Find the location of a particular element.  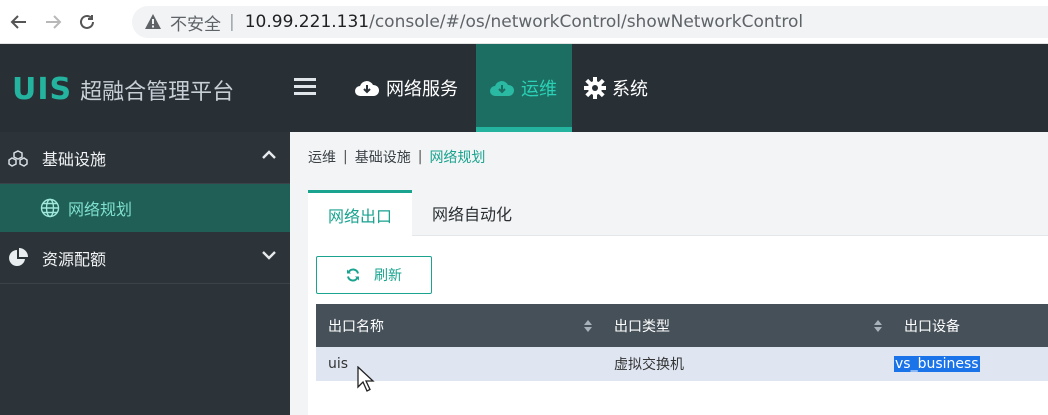

nav-system: 系统 is located at coordinates (629, 88).